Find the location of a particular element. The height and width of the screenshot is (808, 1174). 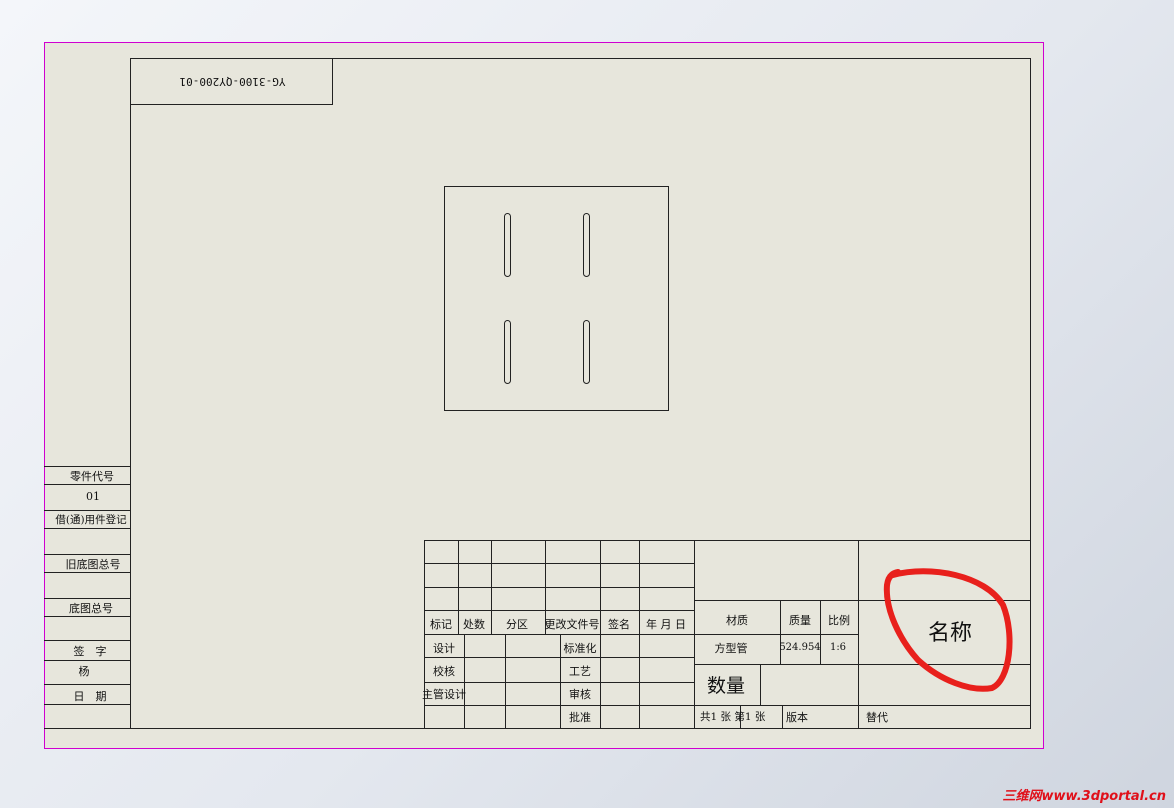

tb-mass-value: 524.954 is located at coordinates (800, 647).